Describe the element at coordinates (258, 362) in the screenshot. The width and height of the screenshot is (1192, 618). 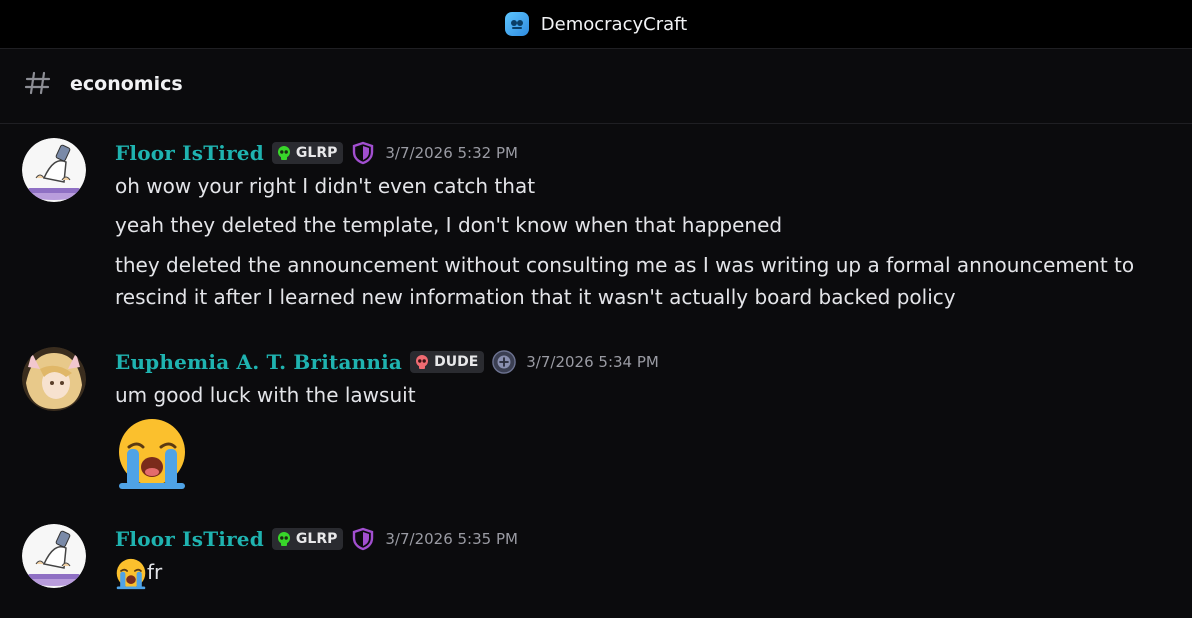
I see `username: Euphemia A. T. Britannia` at that location.